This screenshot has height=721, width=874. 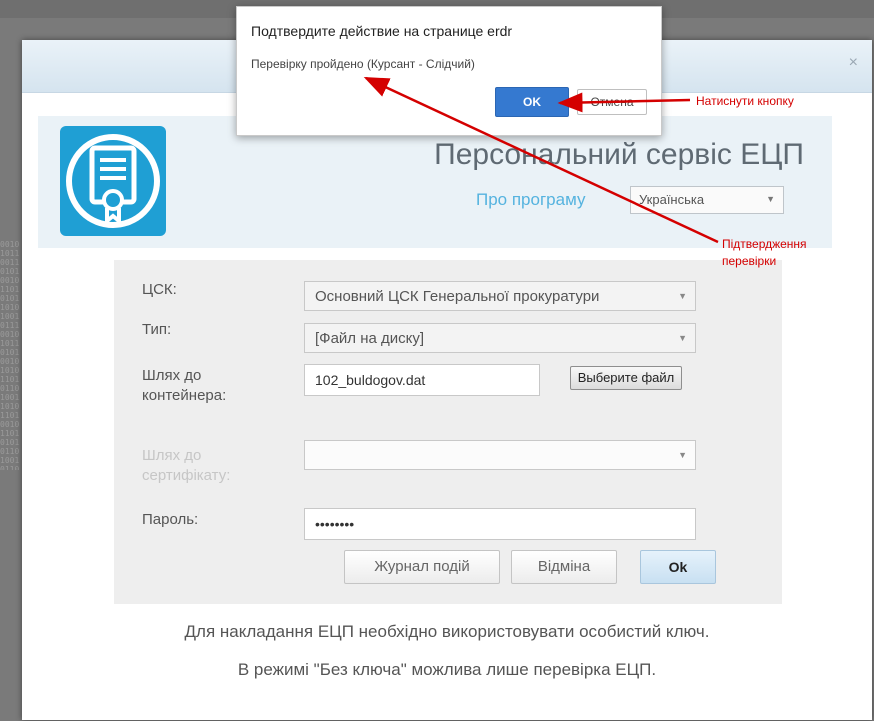 What do you see at coordinates (745, 101) in the screenshot?
I see `press-button-annotation: Натиснути кнопку` at bounding box center [745, 101].